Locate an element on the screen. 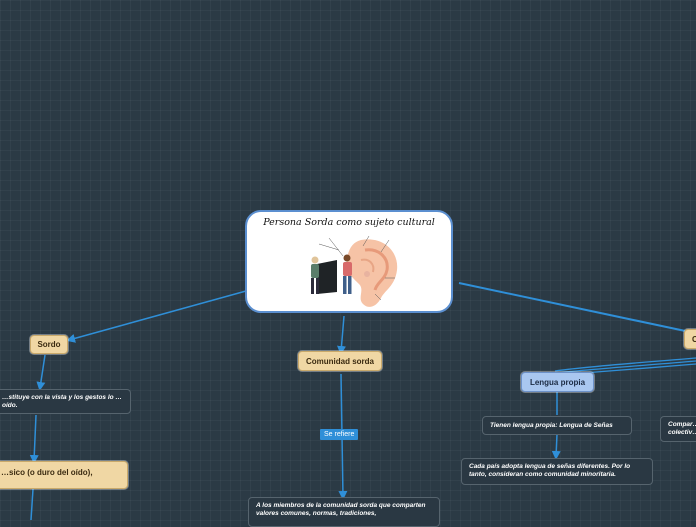 The height and width of the screenshot is (527, 696). link-note-child is located at coordinates (34, 439).